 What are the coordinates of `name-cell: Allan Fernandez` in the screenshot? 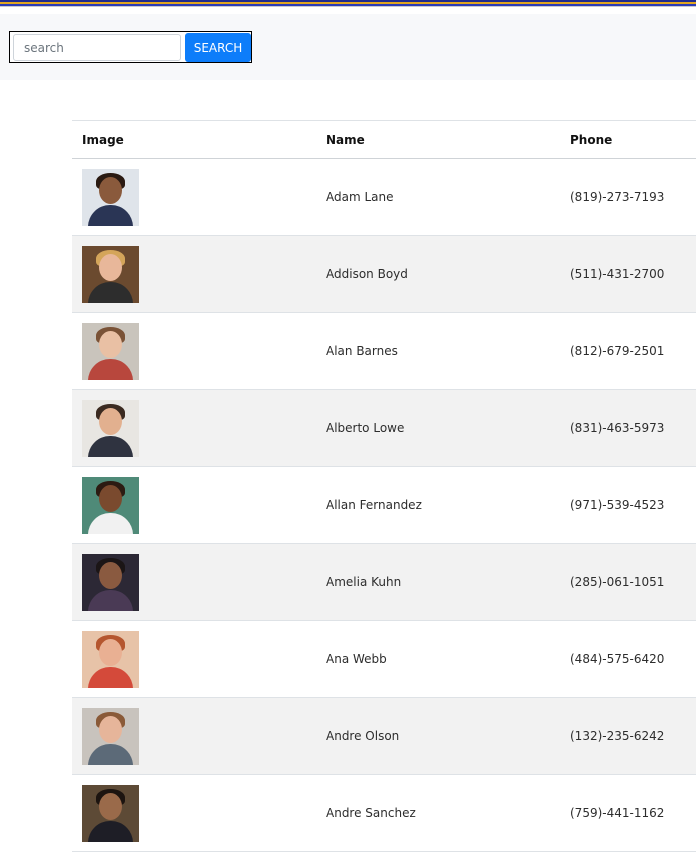 It's located at (438, 505).